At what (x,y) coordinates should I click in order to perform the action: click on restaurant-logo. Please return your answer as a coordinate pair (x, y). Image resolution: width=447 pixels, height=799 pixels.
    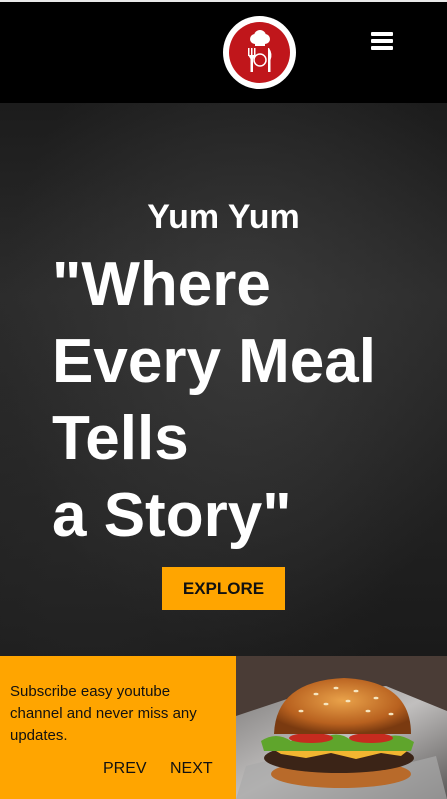
    Looking at the image, I should click on (259, 52).